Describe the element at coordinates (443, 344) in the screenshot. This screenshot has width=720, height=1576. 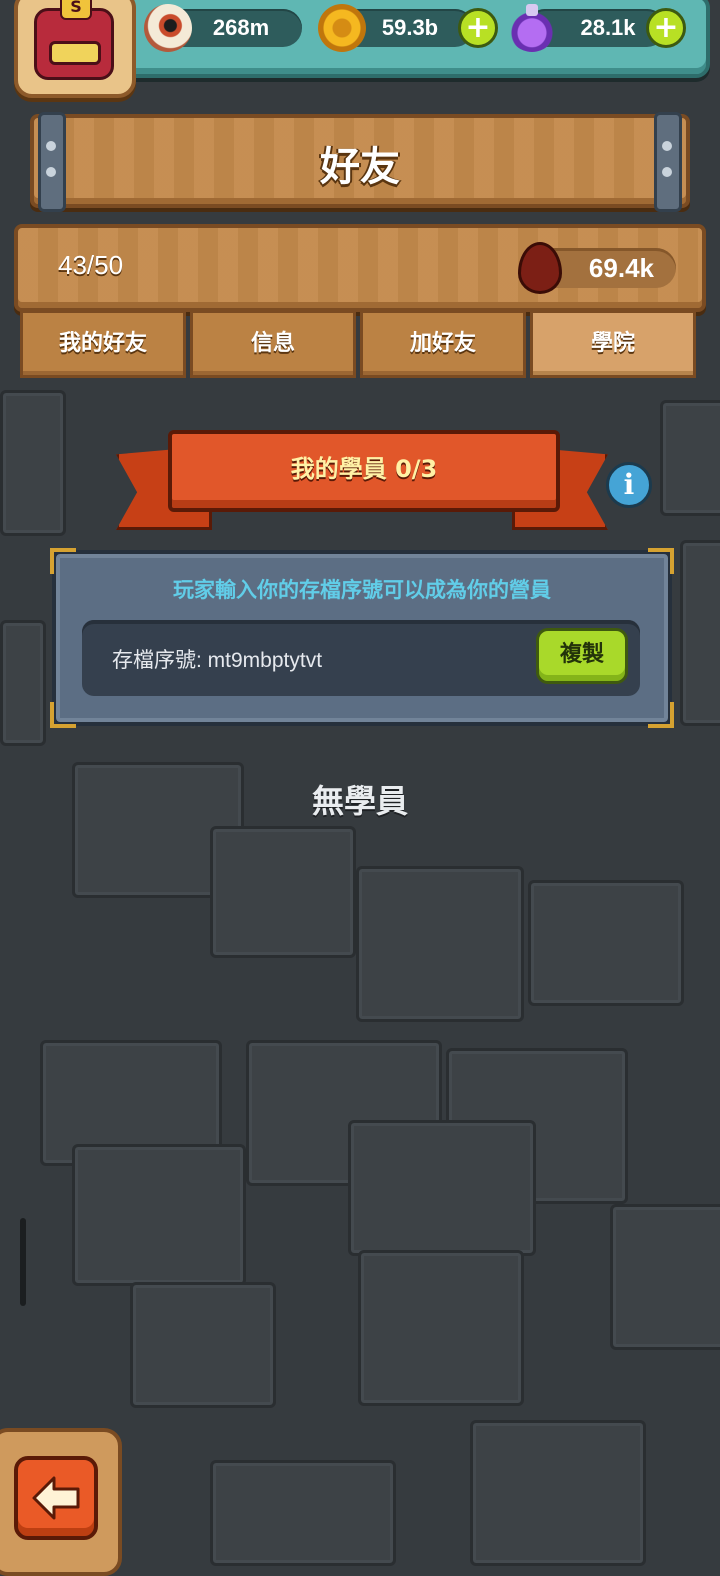
I see `tab-add-friend: 加好友` at that location.